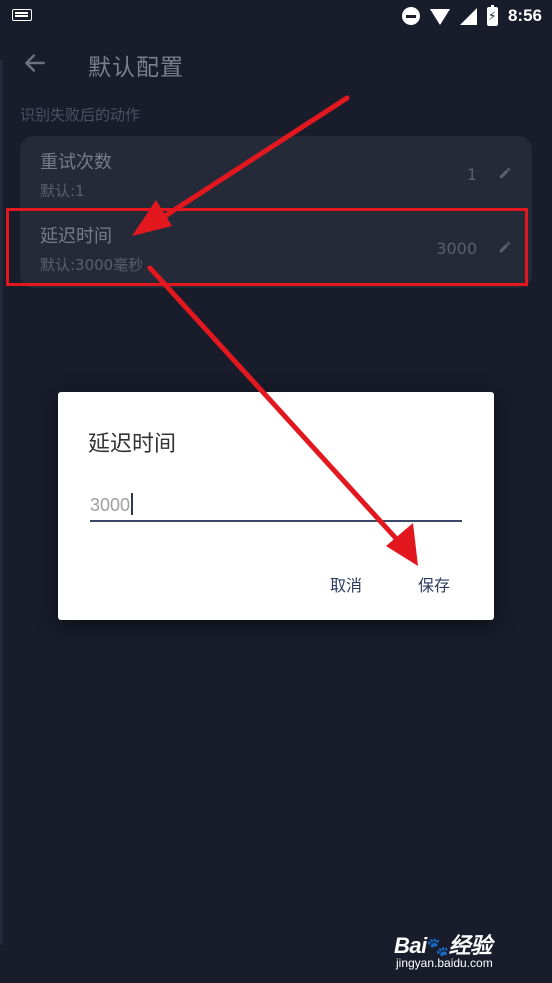 The image size is (552, 983). Describe the element at coordinates (439, 17) in the screenshot. I see `wifi-icon` at that location.